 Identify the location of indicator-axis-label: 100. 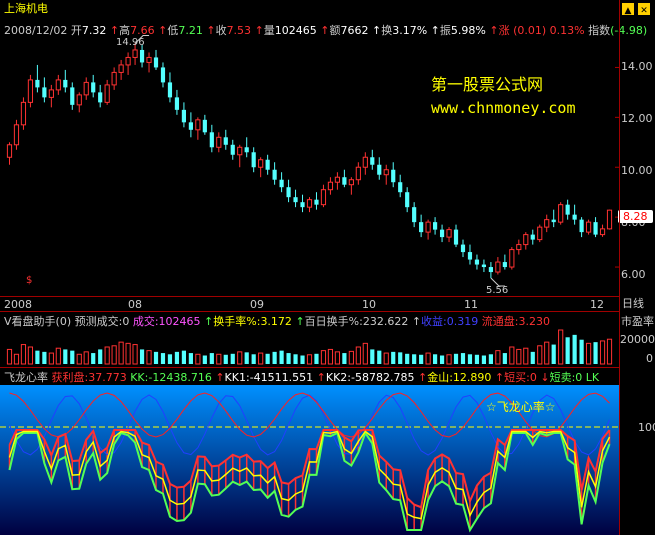
(646, 427).